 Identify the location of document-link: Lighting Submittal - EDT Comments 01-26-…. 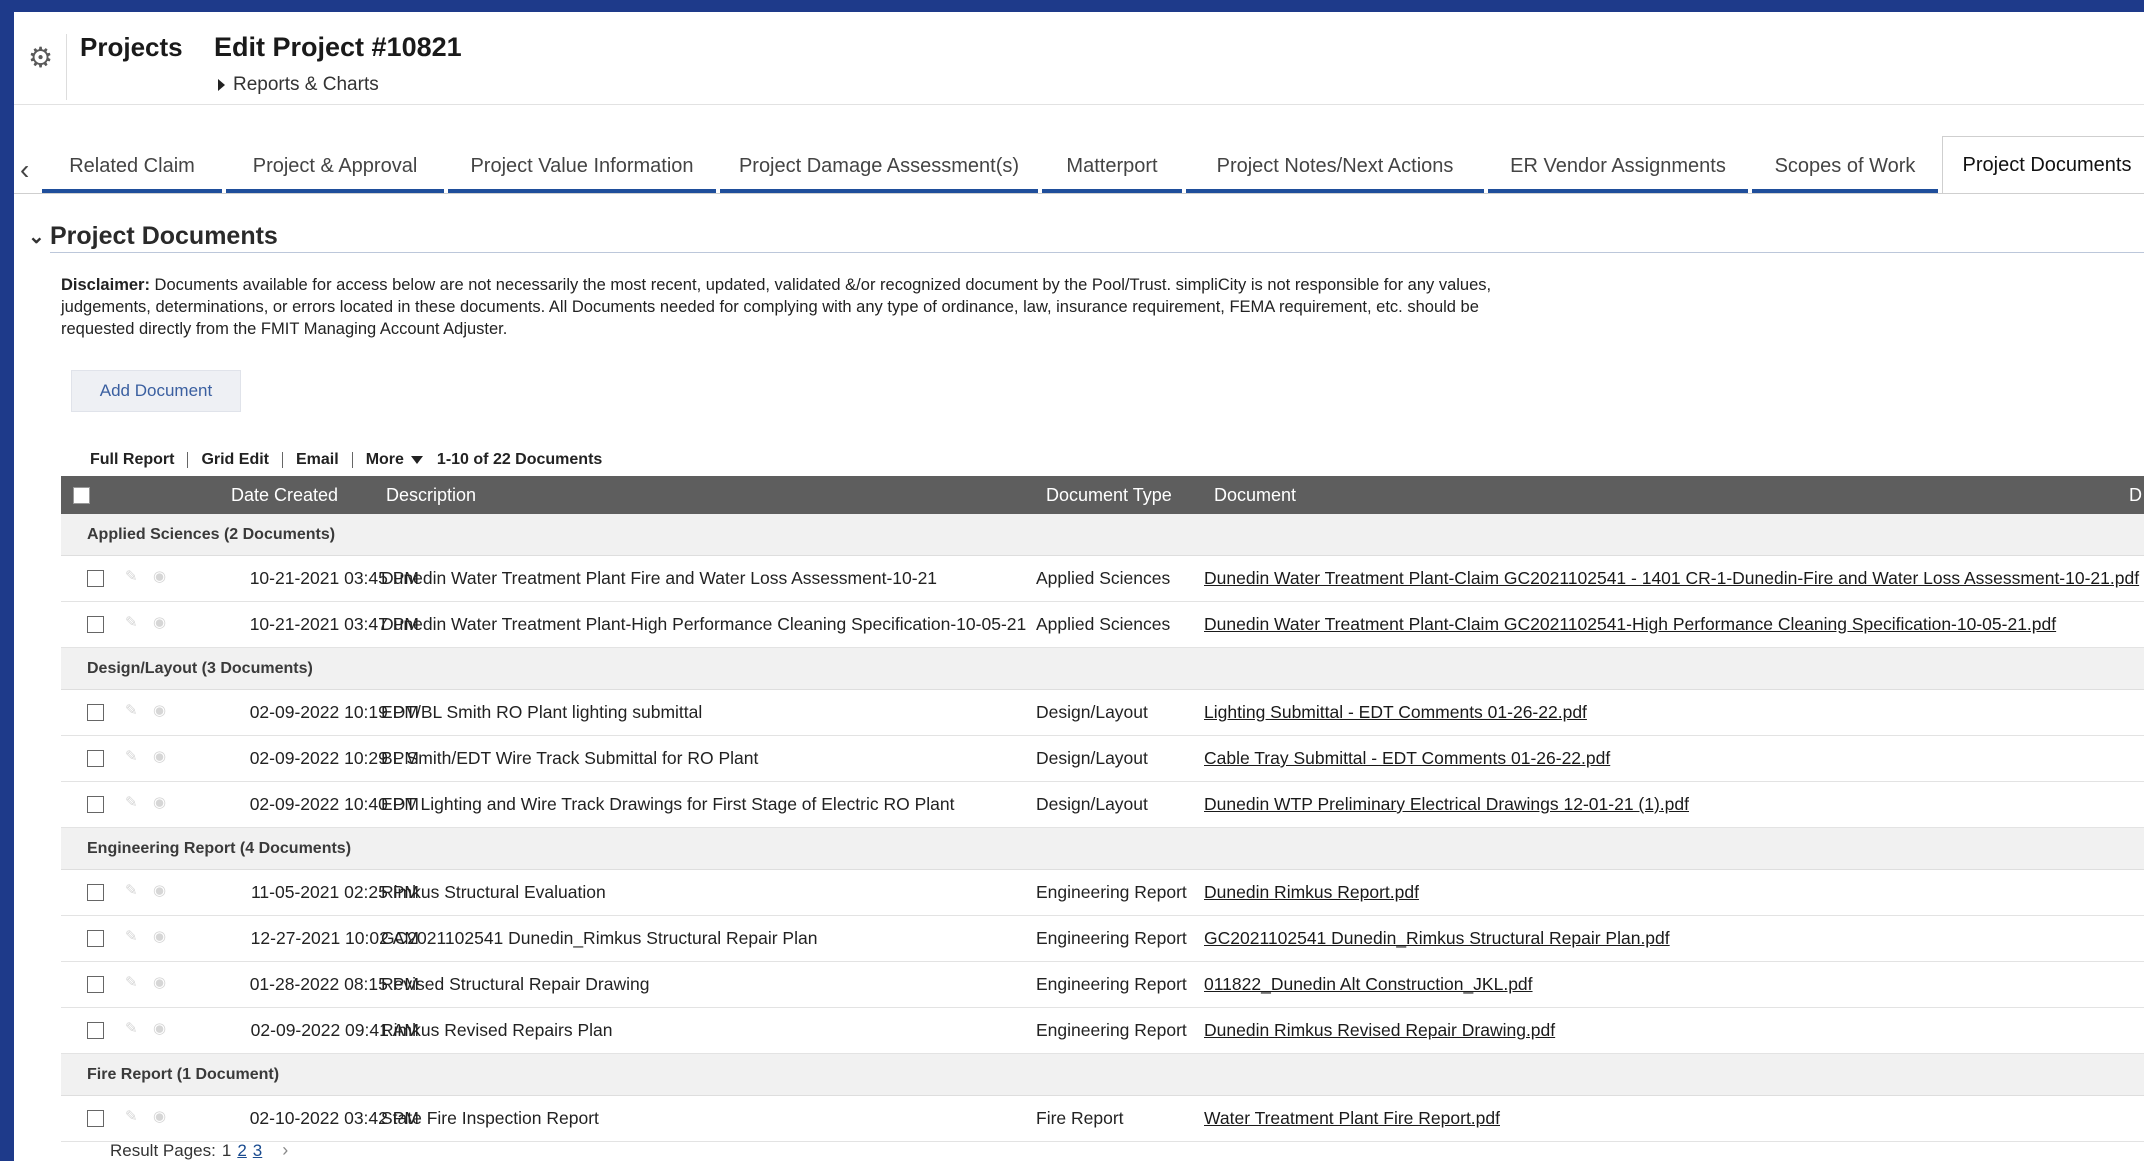
(1395, 712).